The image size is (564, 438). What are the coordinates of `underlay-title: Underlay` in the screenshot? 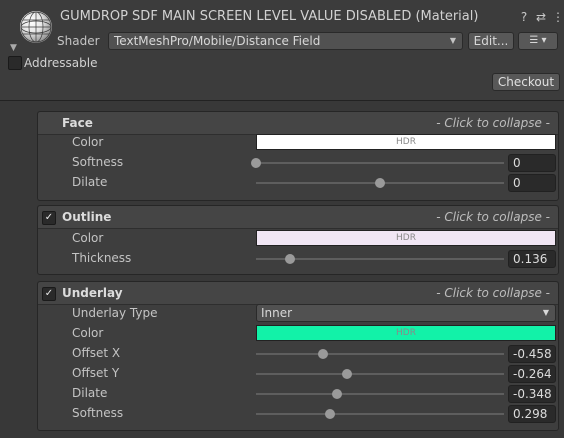 It's located at (92, 293).